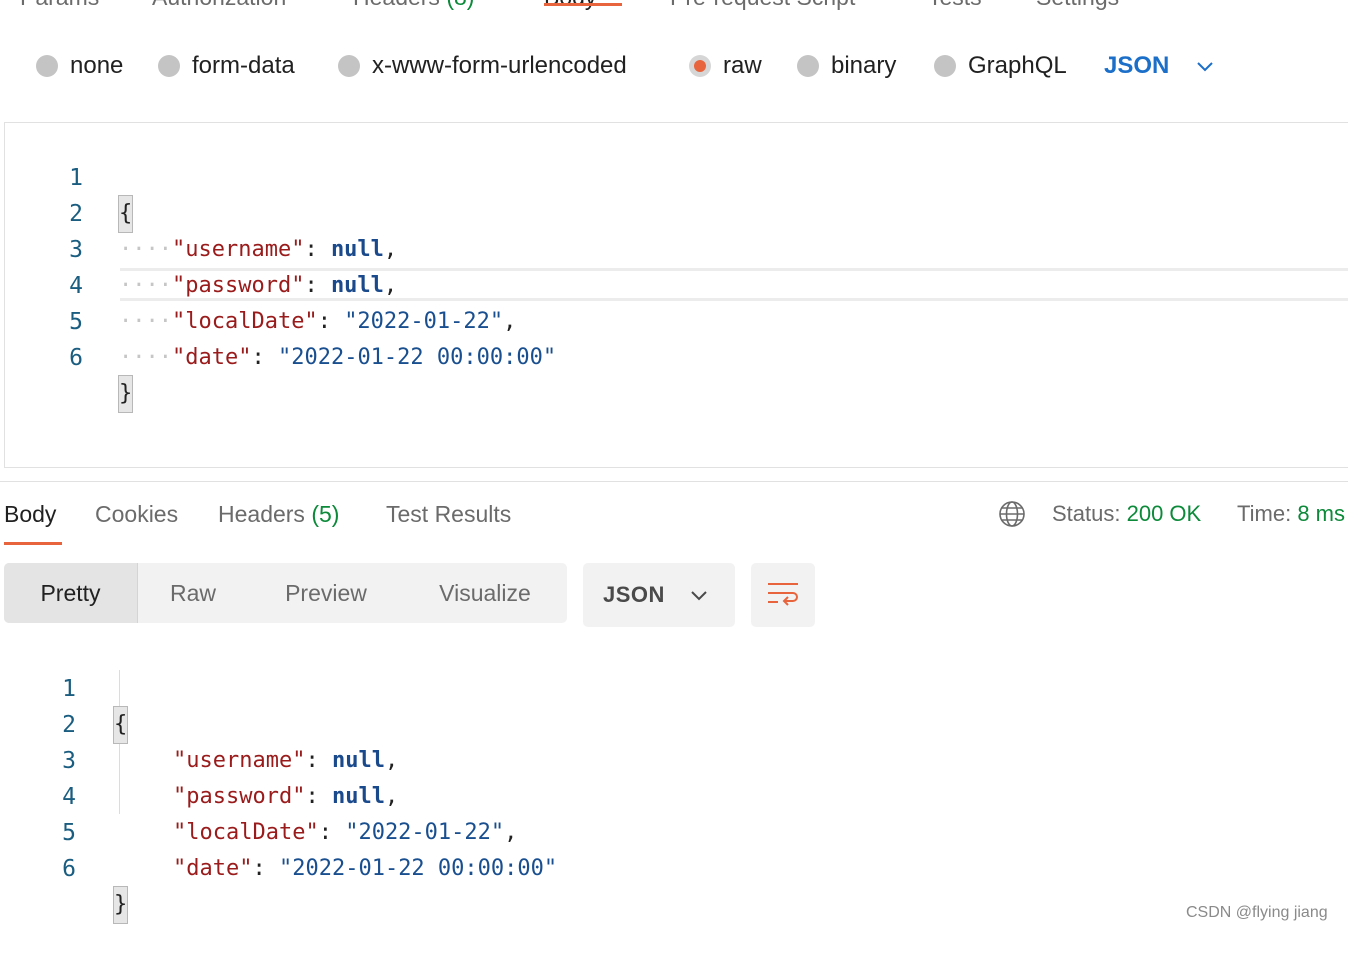  I want to click on response-tab-headers: Headers (5), so click(278, 514).